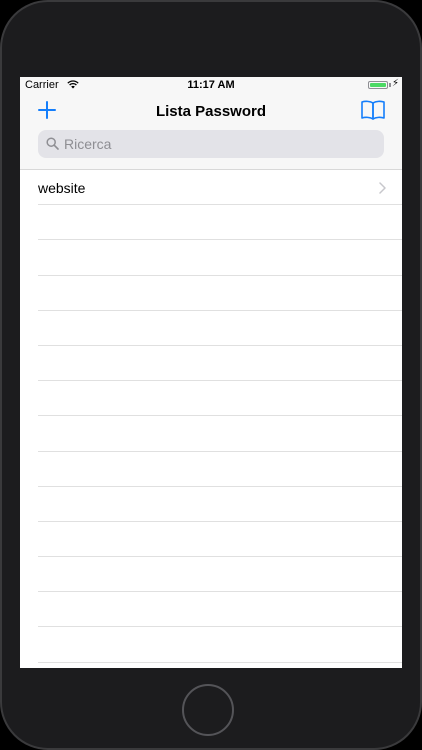 This screenshot has width=422, height=750. What do you see at coordinates (373, 110) in the screenshot?
I see `bookmarks-book-icon` at bounding box center [373, 110].